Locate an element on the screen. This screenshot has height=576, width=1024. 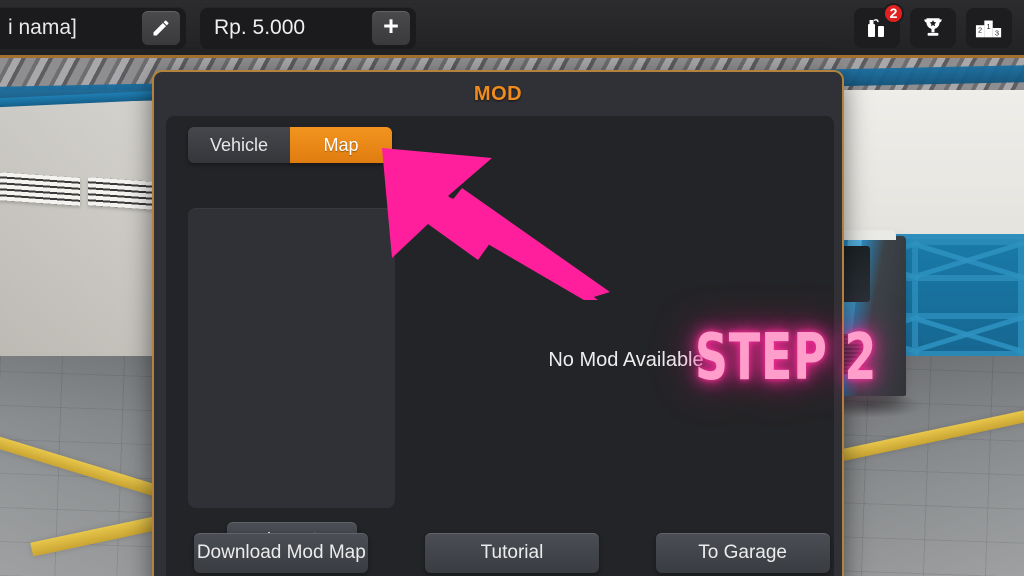
tutorial-button: Tutorial is located at coordinates (511, 553).